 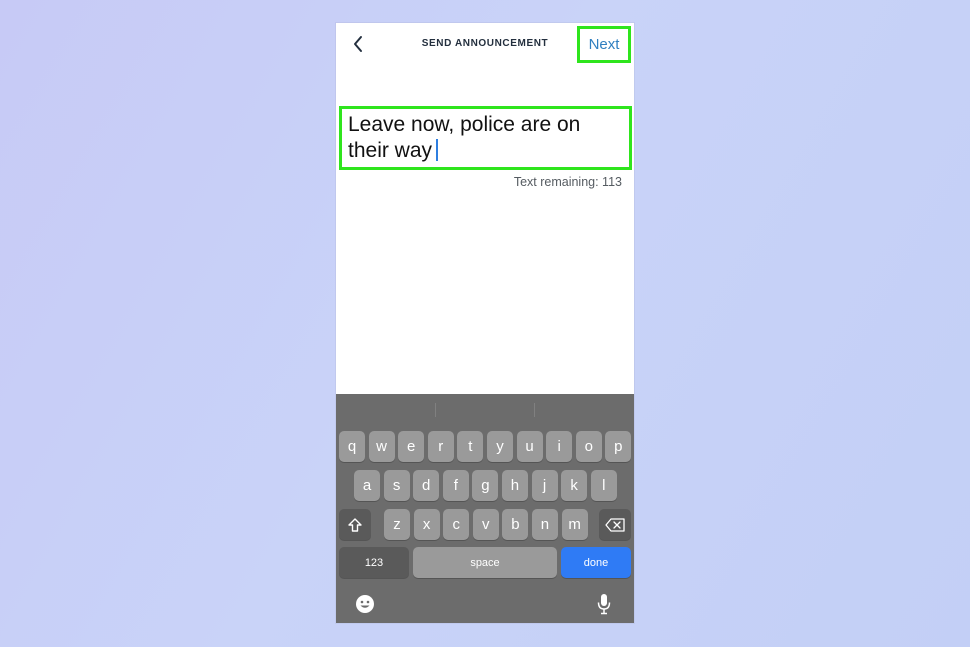 What do you see at coordinates (374, 562) in the screenshot?
I see `numbers-key: 123` at bounding box center [374, 562].